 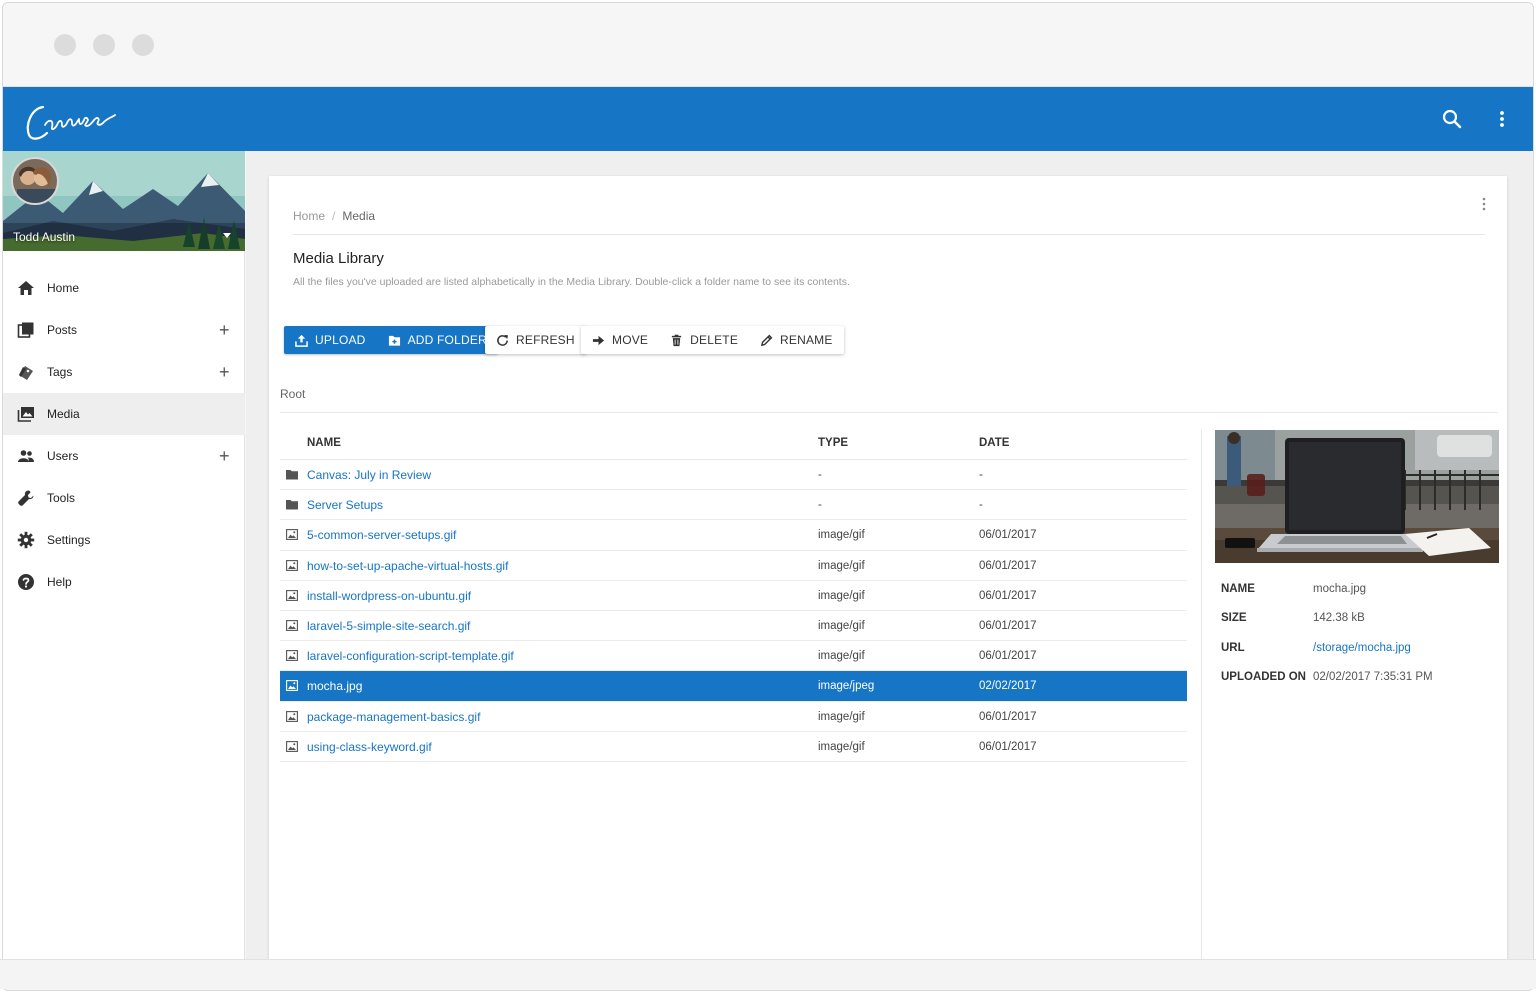 I want to click on move-button: MOVE, so click(x=620, y=340).